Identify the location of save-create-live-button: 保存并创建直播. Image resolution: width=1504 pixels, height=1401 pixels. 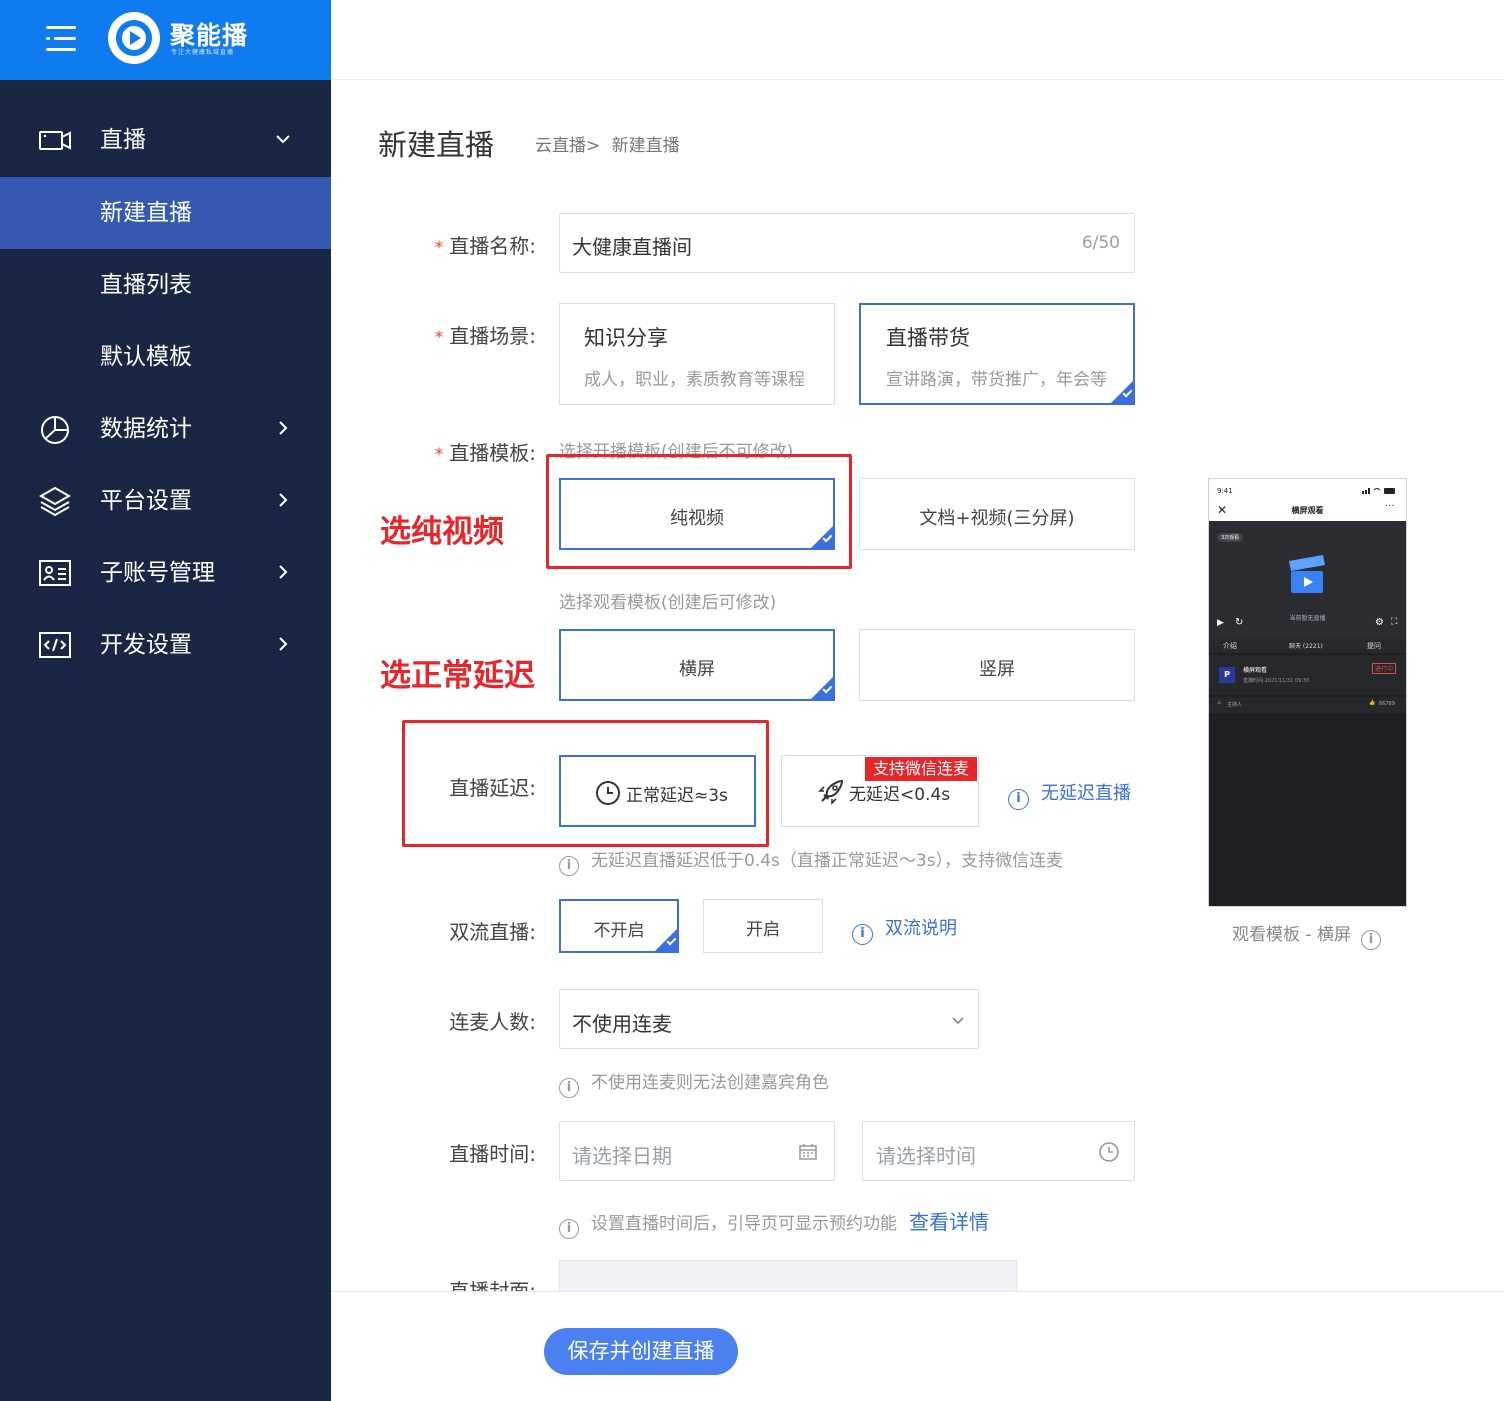
(641, 1351).